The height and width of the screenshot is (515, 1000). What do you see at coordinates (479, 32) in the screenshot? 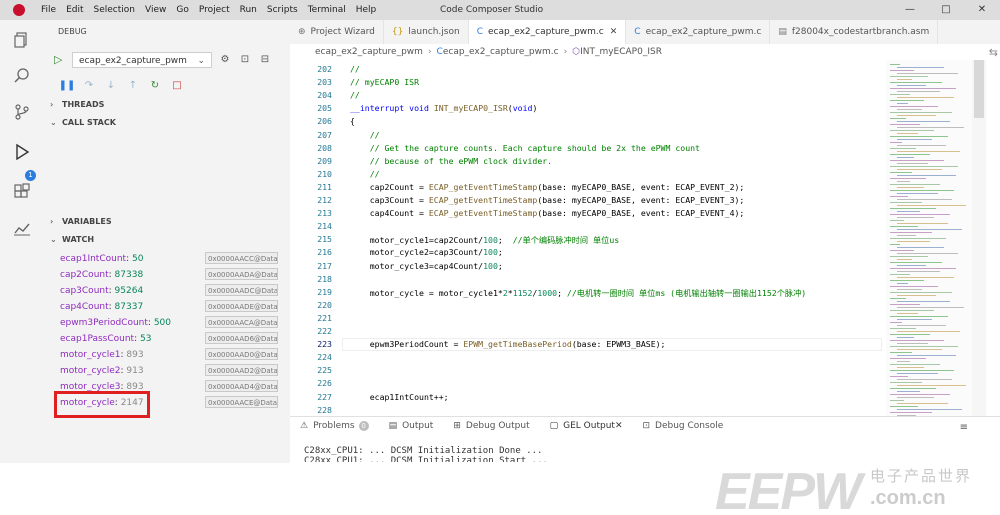
I see `file-icon: C` at bounding box center [479, 32].